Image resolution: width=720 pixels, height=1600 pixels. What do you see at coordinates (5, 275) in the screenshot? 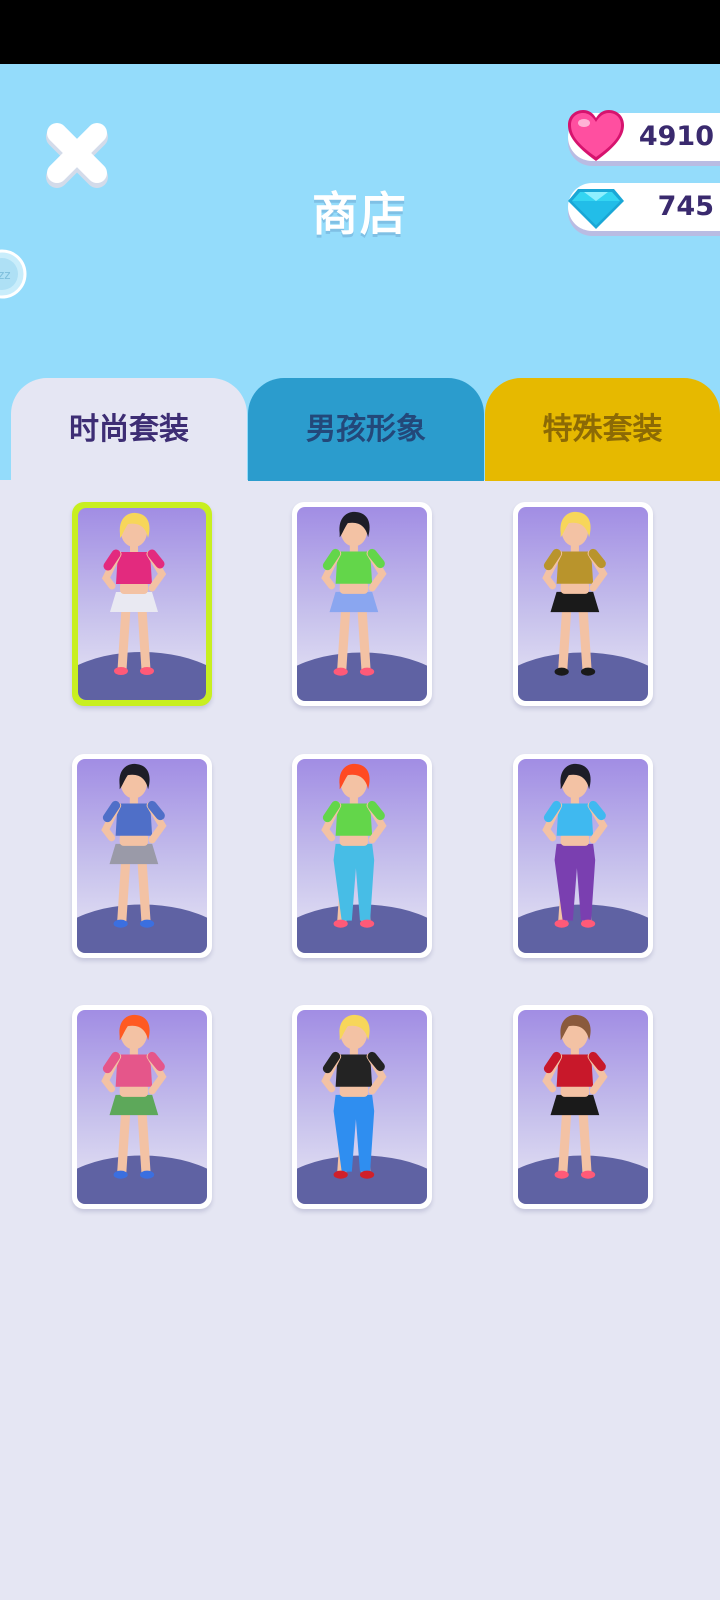
I see `svg-text: zz` at bounding box center [5, 275].